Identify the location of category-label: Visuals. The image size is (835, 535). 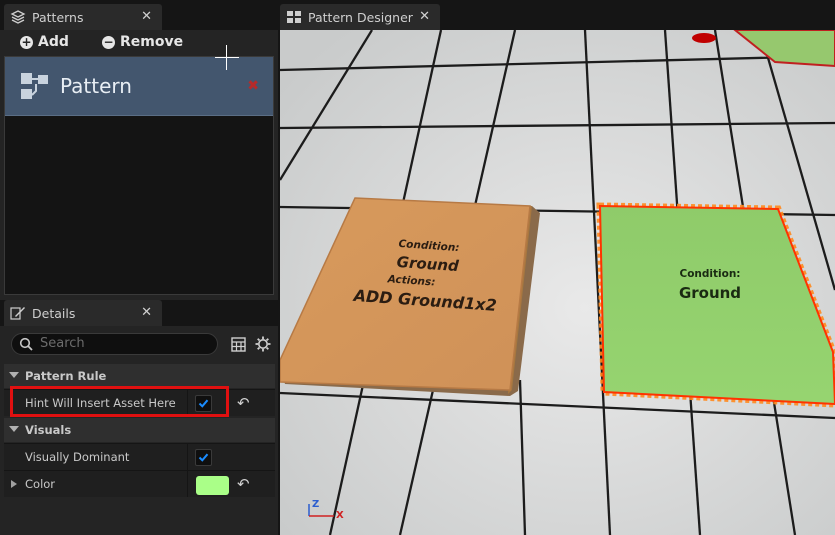
(48, 430).